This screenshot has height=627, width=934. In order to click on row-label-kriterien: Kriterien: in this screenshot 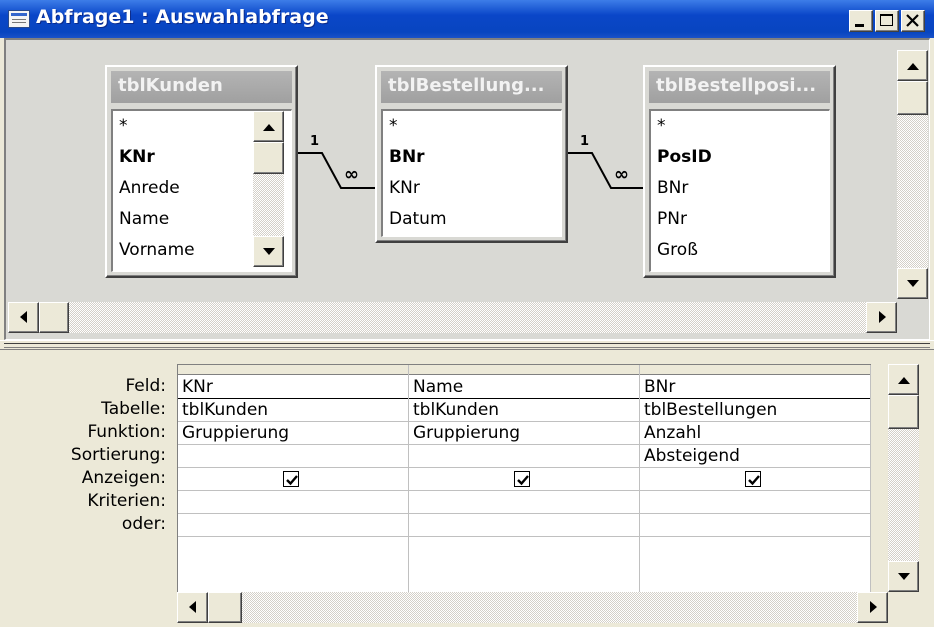, I will do `click(126, 501)`.